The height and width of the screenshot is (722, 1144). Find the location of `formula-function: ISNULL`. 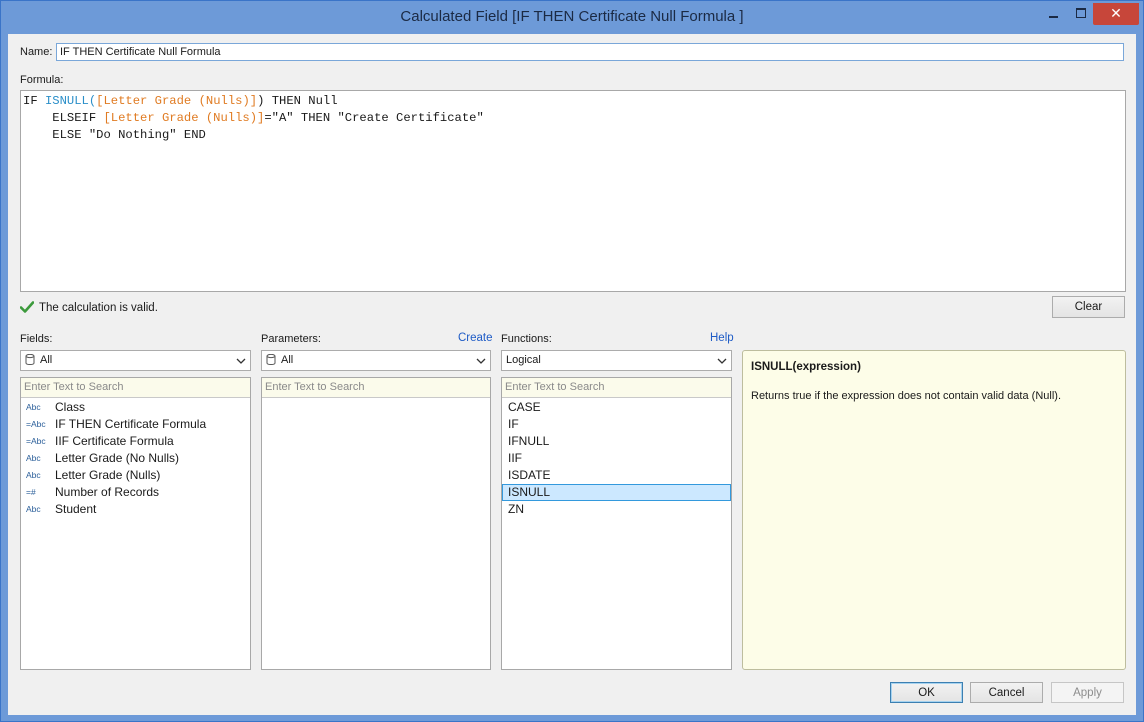

formula-function: ISNULL is located at coordinates (66, 101).